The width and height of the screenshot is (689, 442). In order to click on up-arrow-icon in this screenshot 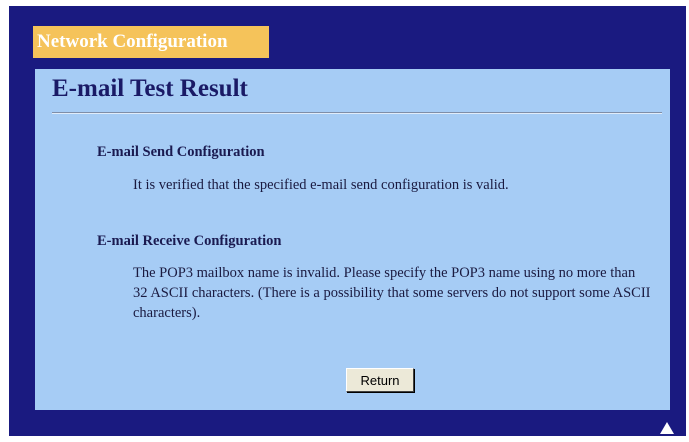, I will do `click(667, 428)`.